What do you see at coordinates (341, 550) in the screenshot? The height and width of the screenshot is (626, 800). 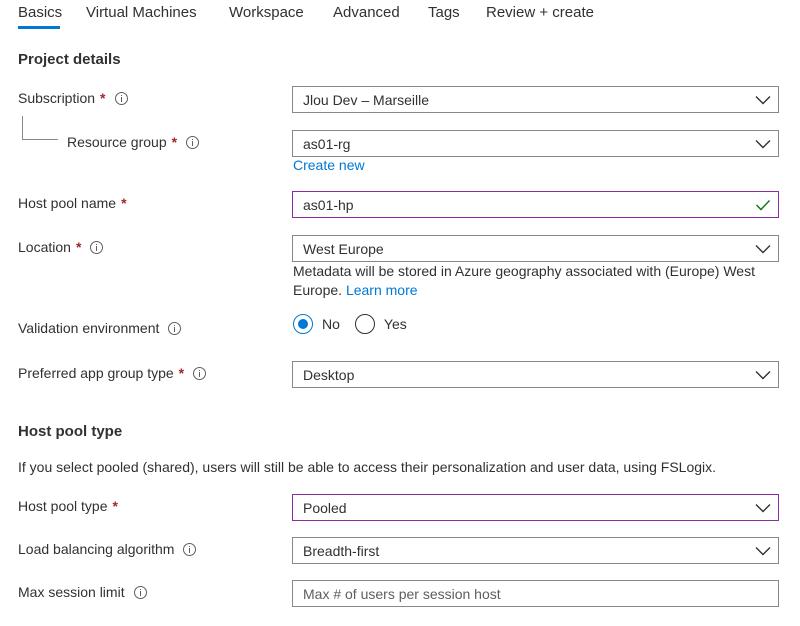 I see `load-balancing-value: Breadth-first` at bounding box center [341, 550].